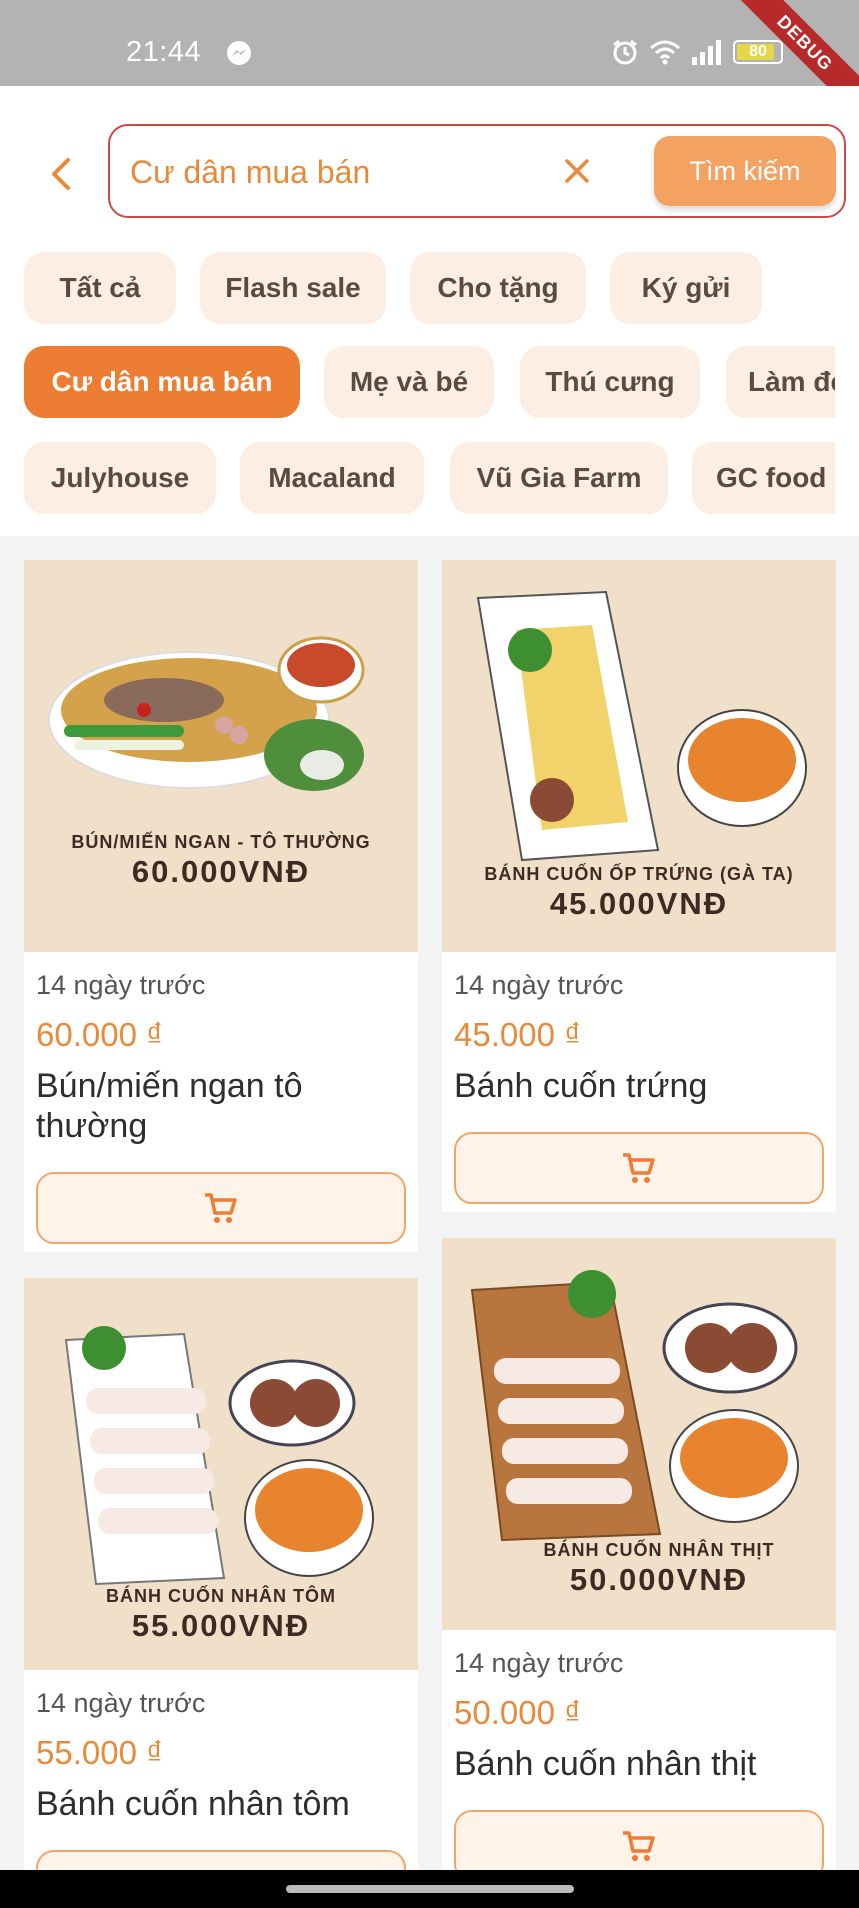  Describe the element at coordinates (659, 1550) in the screenshot. I see `poster-title: BÁNH CUỐN NHÂN THỊT` at that location.